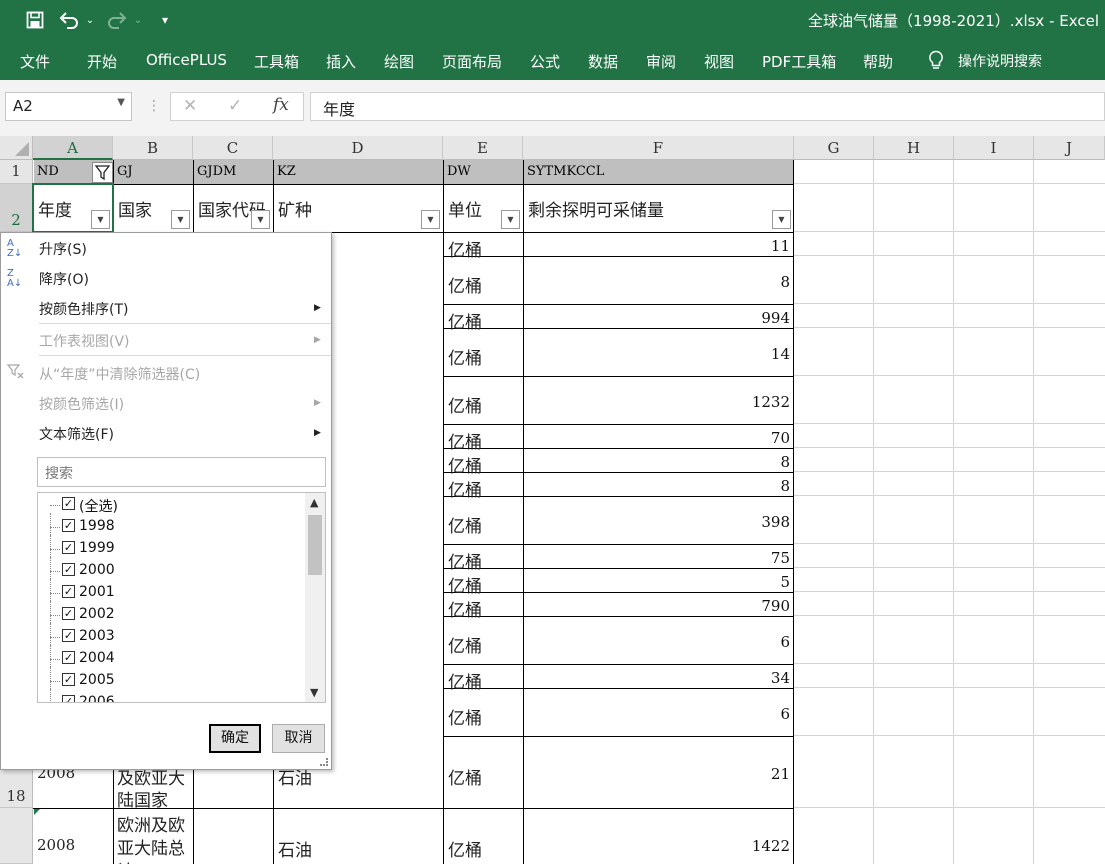 The image size is (1105, 864). What do you see at coordinates (154, 106) in the screenshot?
I see `formula-bar-grip-icon: ⋮` at bounding box center [154, 106].